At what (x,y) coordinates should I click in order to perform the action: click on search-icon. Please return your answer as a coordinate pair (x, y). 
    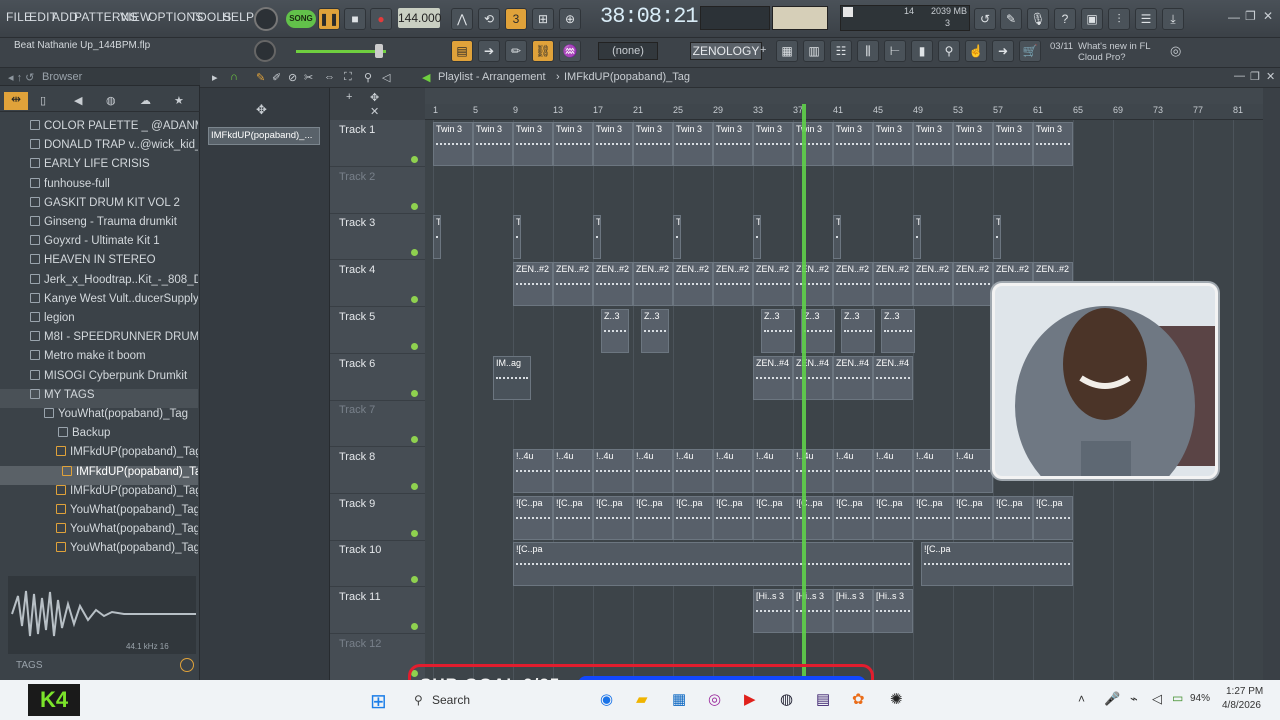
    Looking at the image, I should click on (187, 665).